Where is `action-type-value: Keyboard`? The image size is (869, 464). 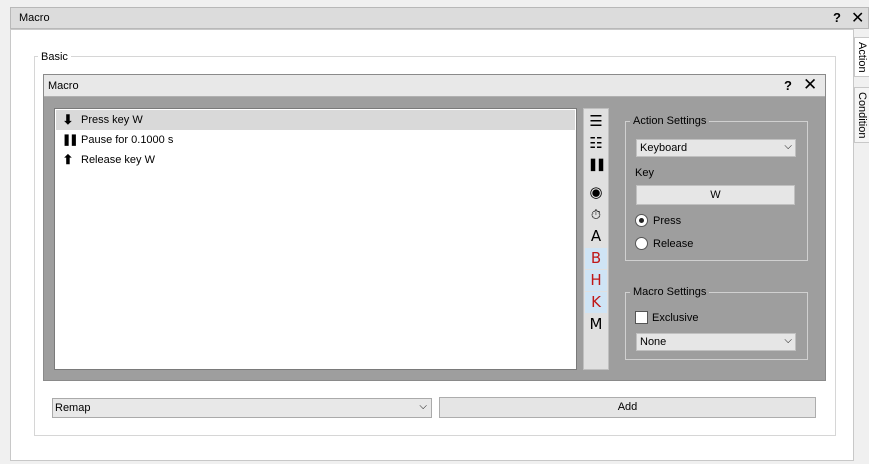
action-type-value: Keyboard is located at coordinates (664, 148).